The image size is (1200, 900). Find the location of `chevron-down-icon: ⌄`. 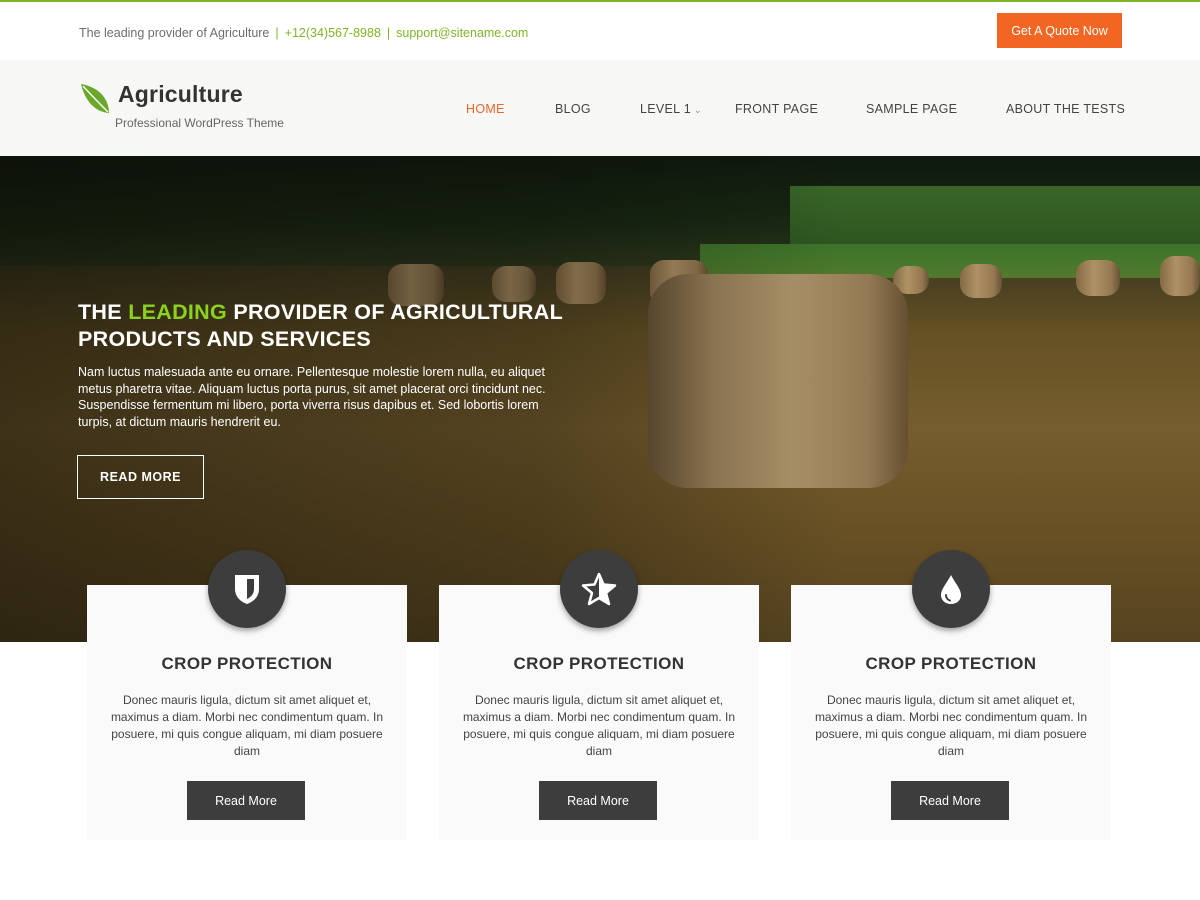

chevron-down-icon: ⌄ is located at coordinates (697, 110).